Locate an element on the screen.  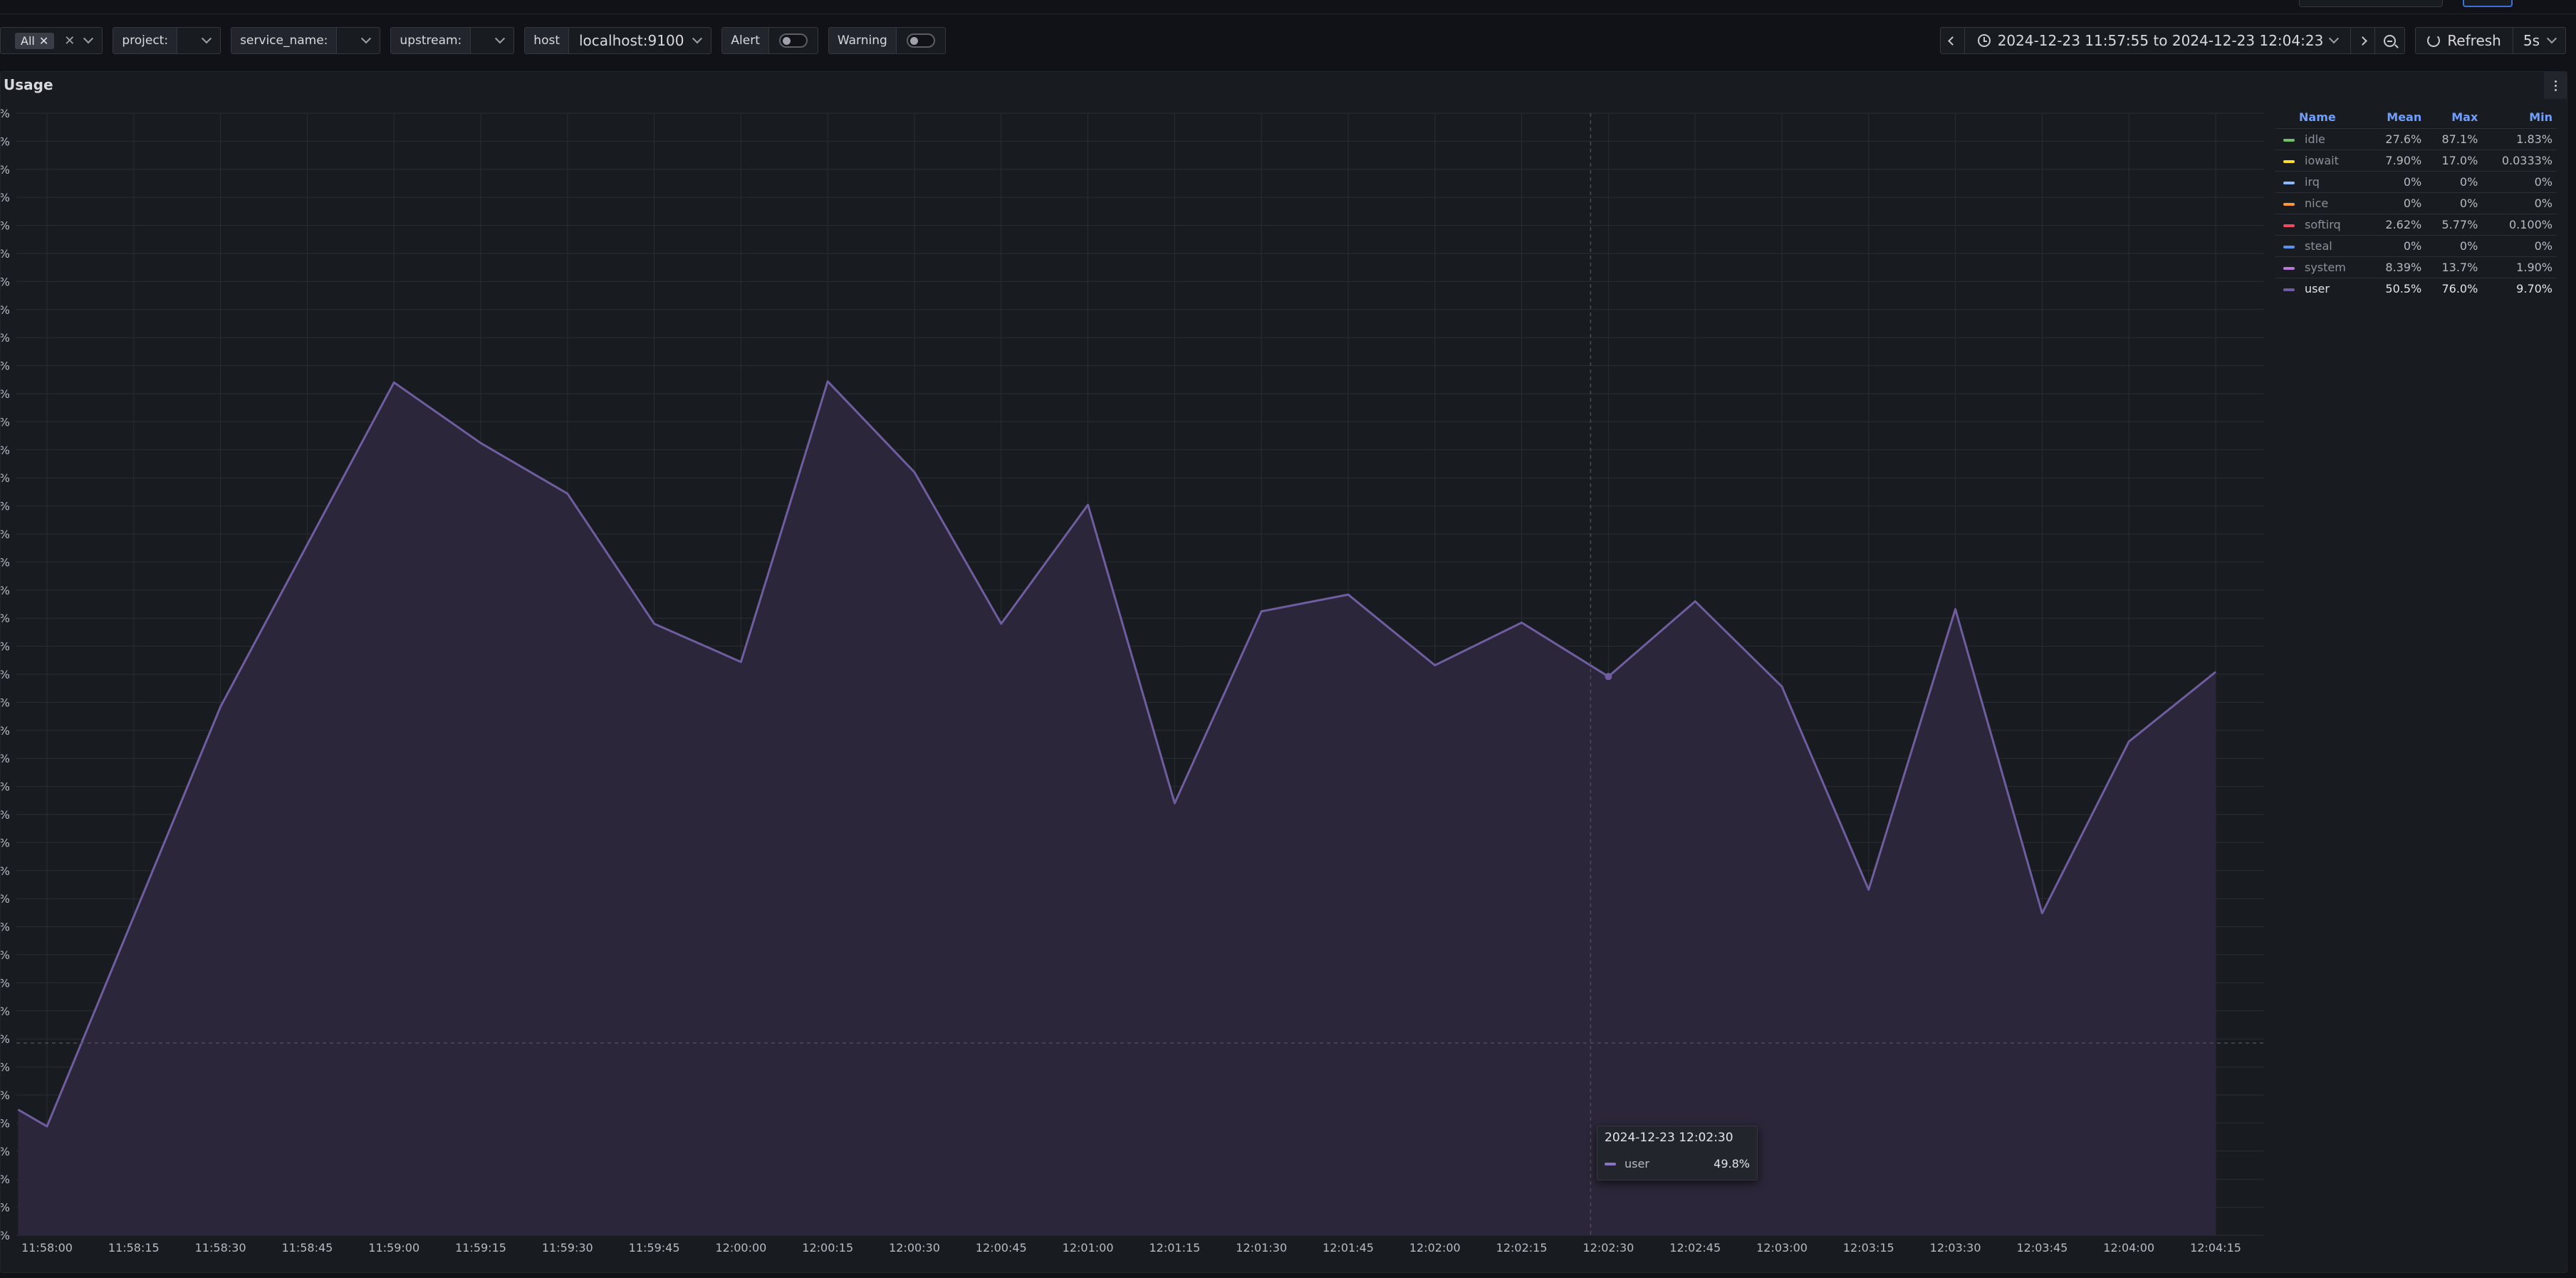
warning-toggle is located at coordinates (920, 40).